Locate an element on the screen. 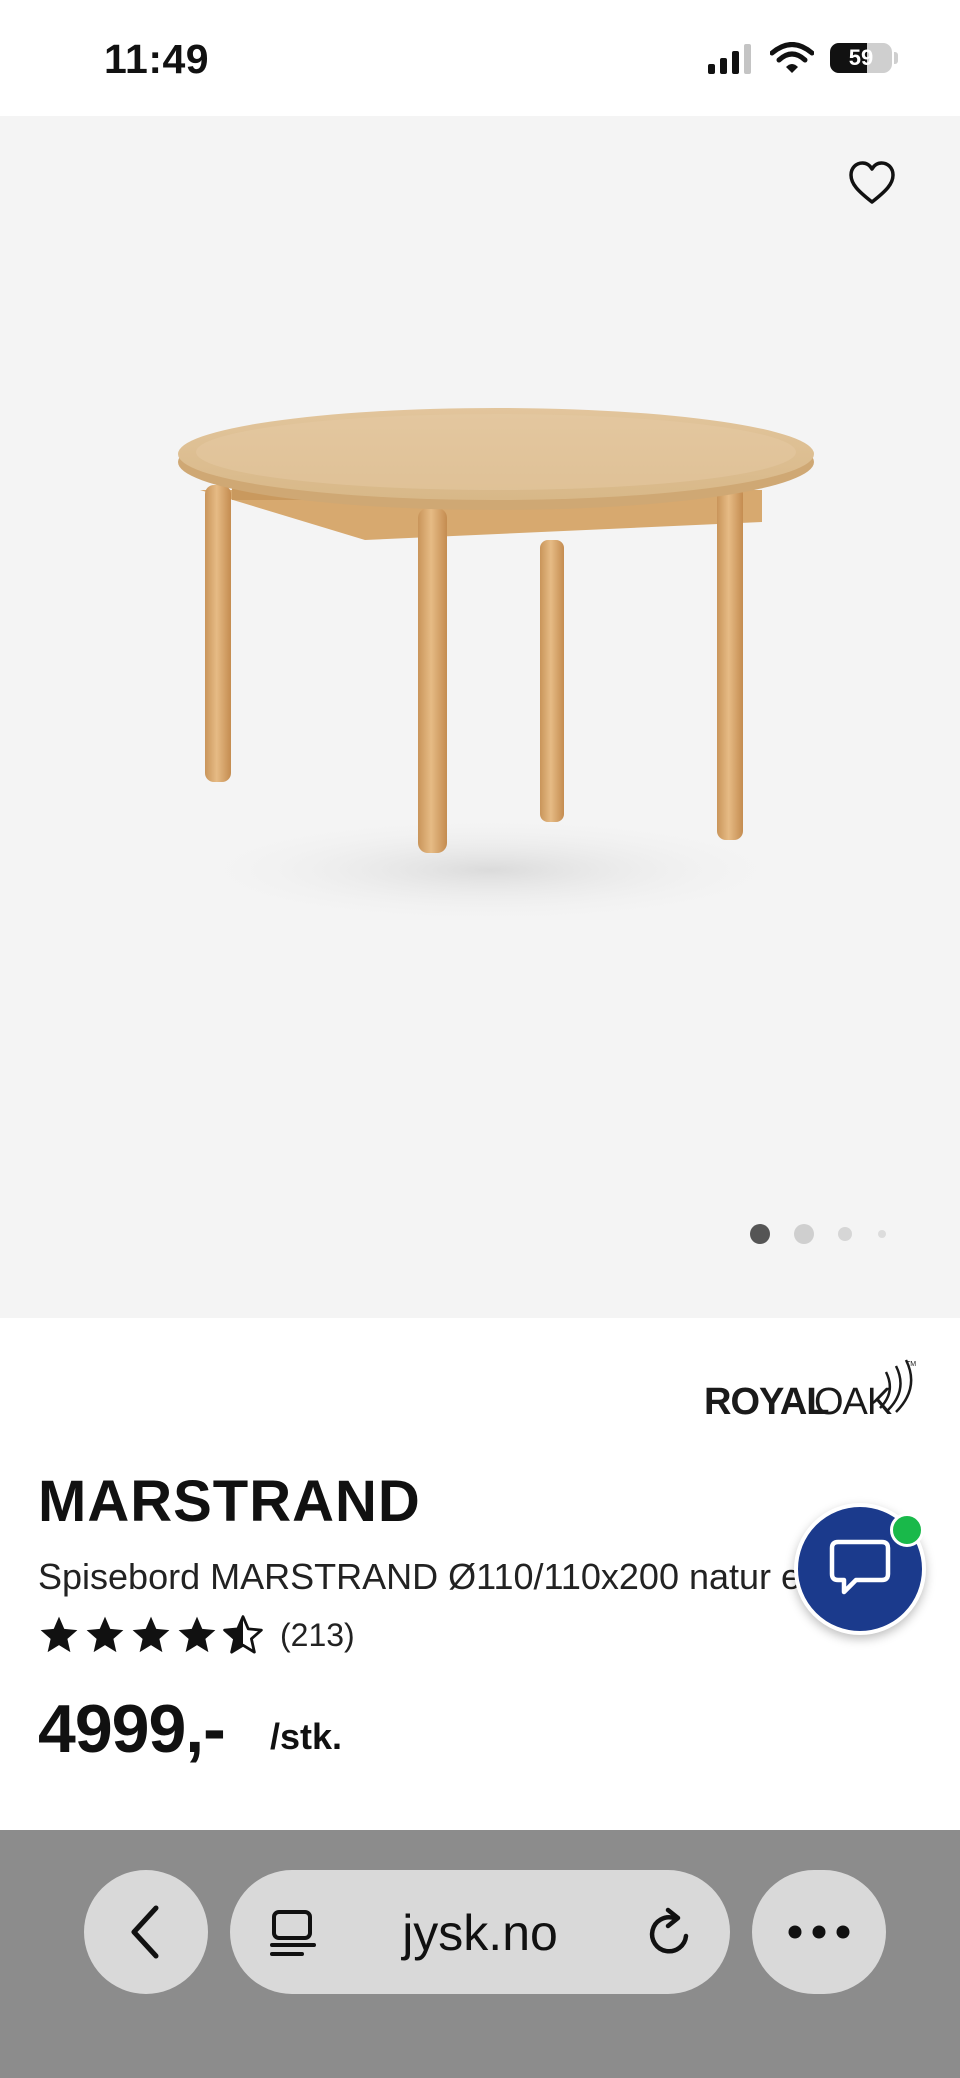 This screenshot has width=960, height=2078. product-rating: (213) is located at coordinates (196, 1635).